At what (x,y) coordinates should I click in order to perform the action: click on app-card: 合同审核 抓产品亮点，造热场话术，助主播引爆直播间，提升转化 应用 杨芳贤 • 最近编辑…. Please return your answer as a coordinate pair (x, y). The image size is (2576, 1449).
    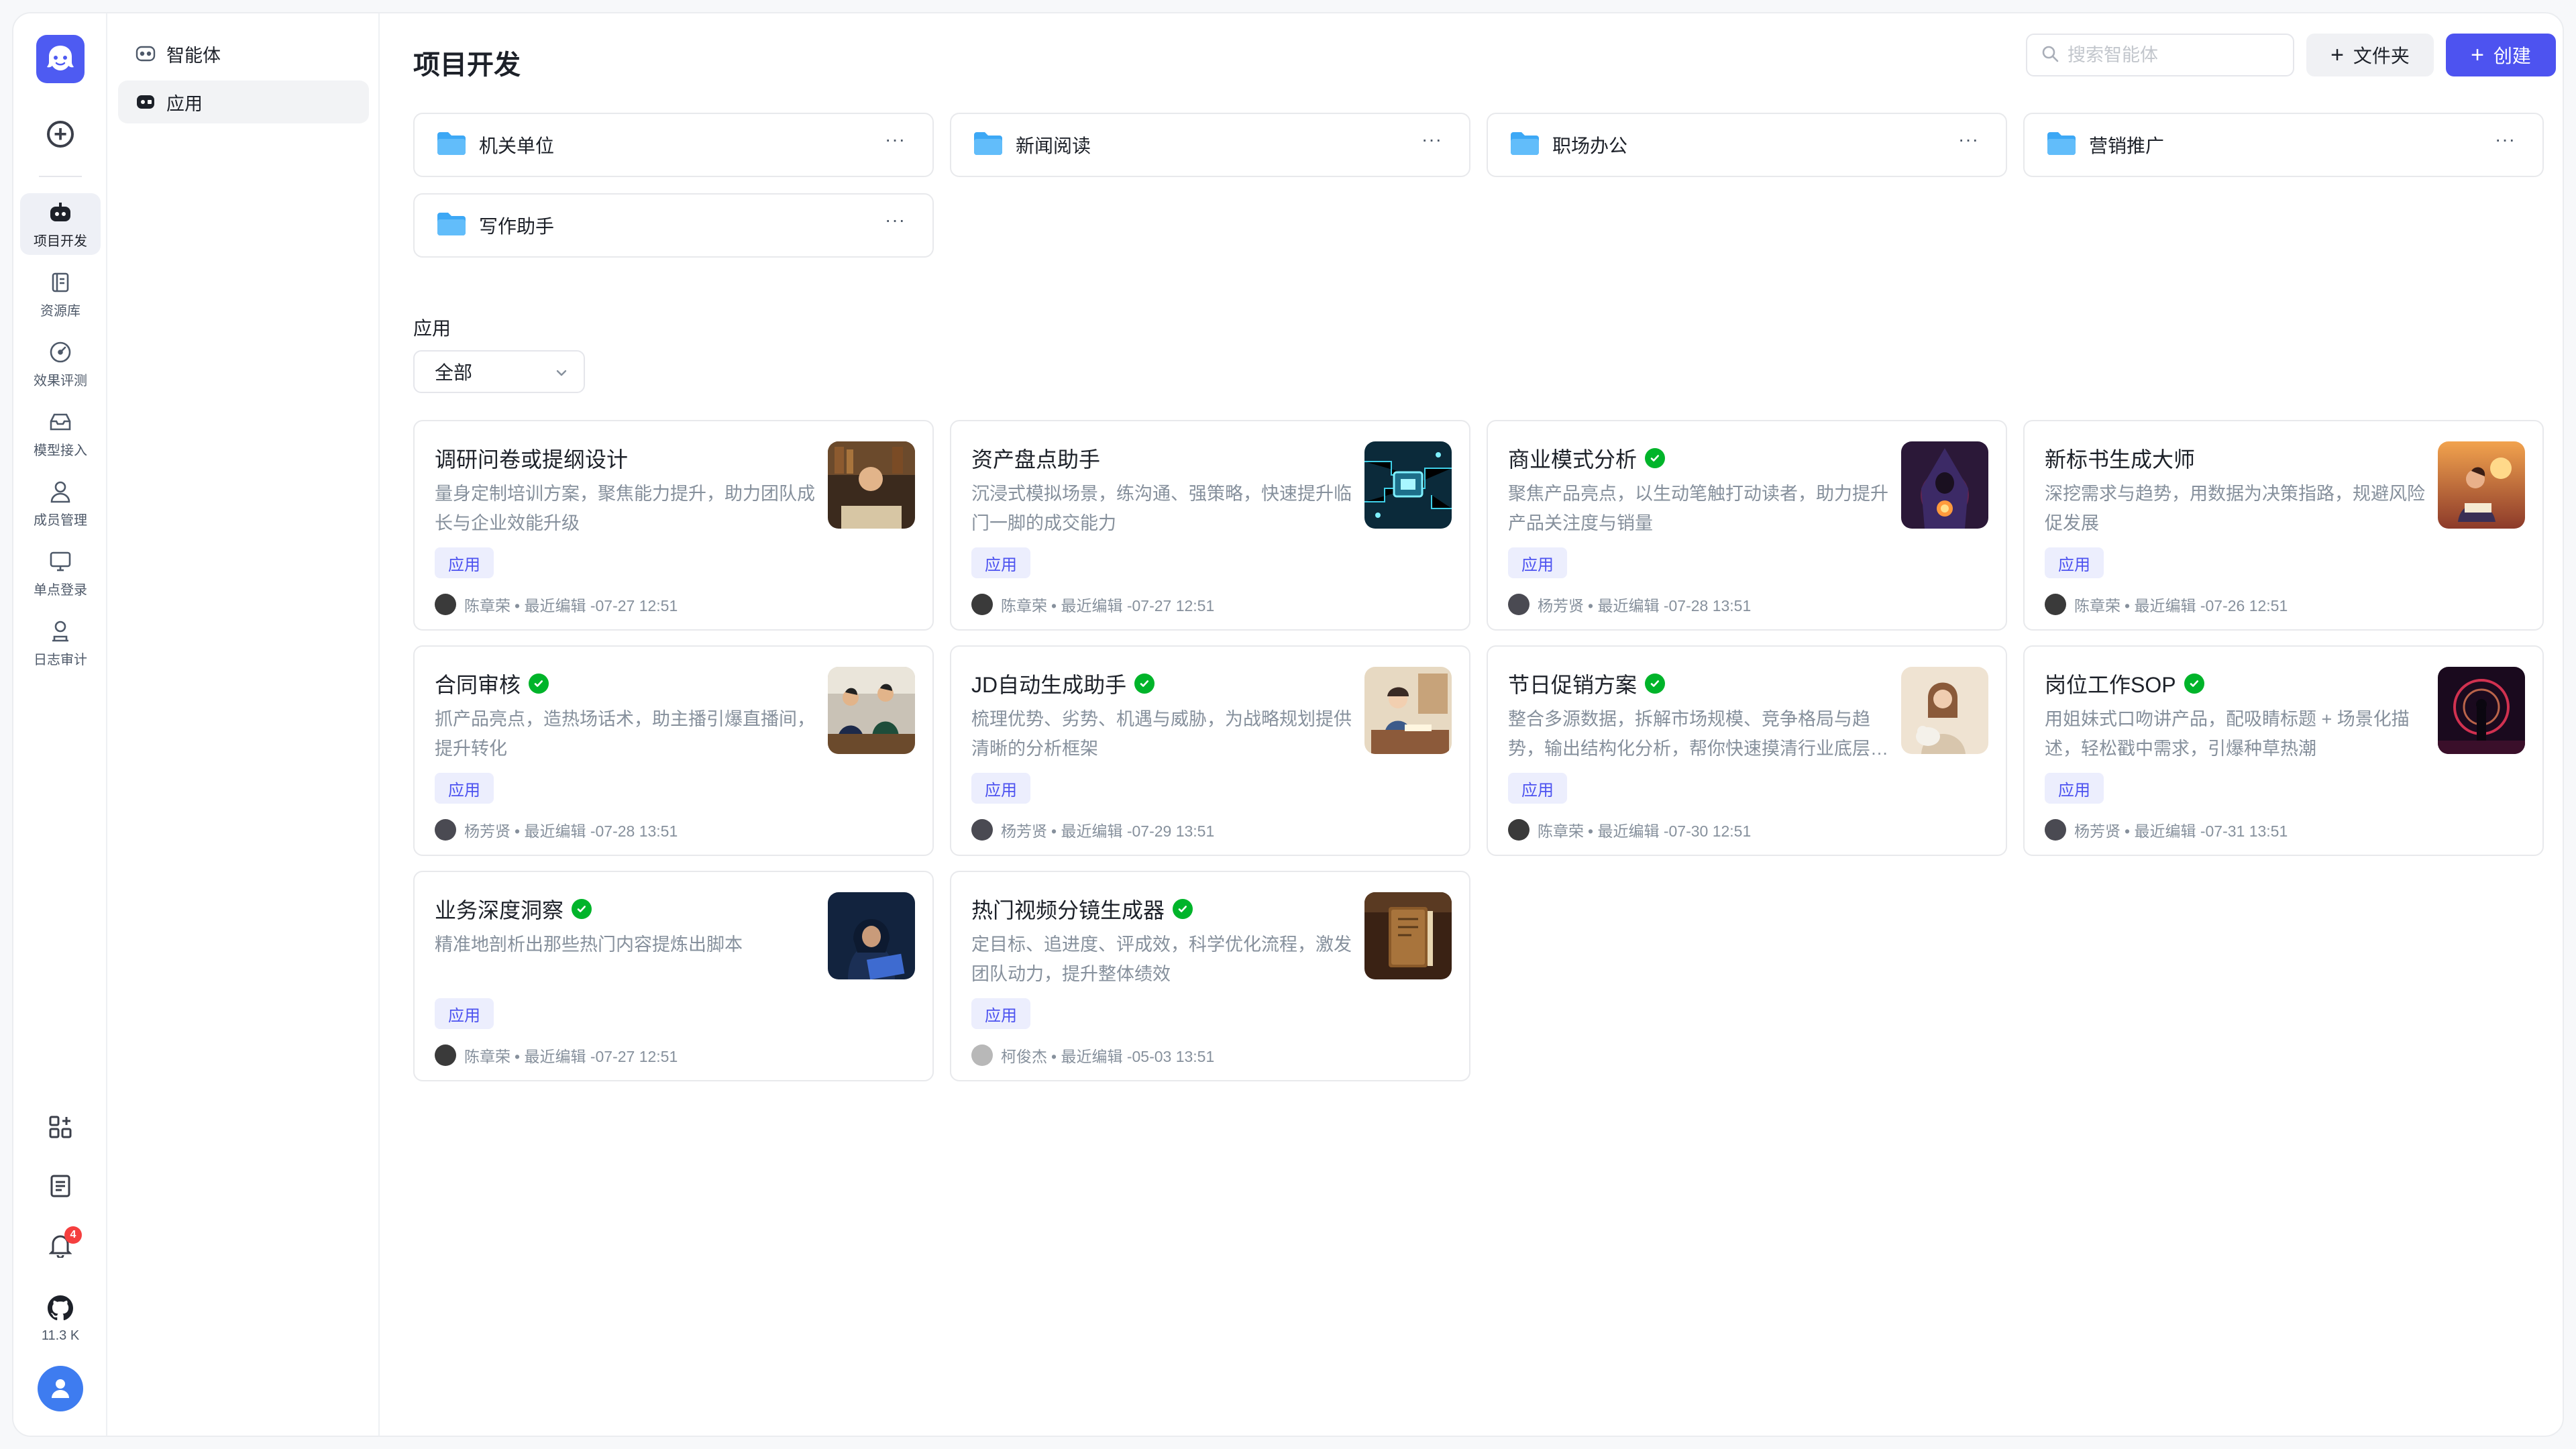
    Looking at the image, I should click on (673, 750).